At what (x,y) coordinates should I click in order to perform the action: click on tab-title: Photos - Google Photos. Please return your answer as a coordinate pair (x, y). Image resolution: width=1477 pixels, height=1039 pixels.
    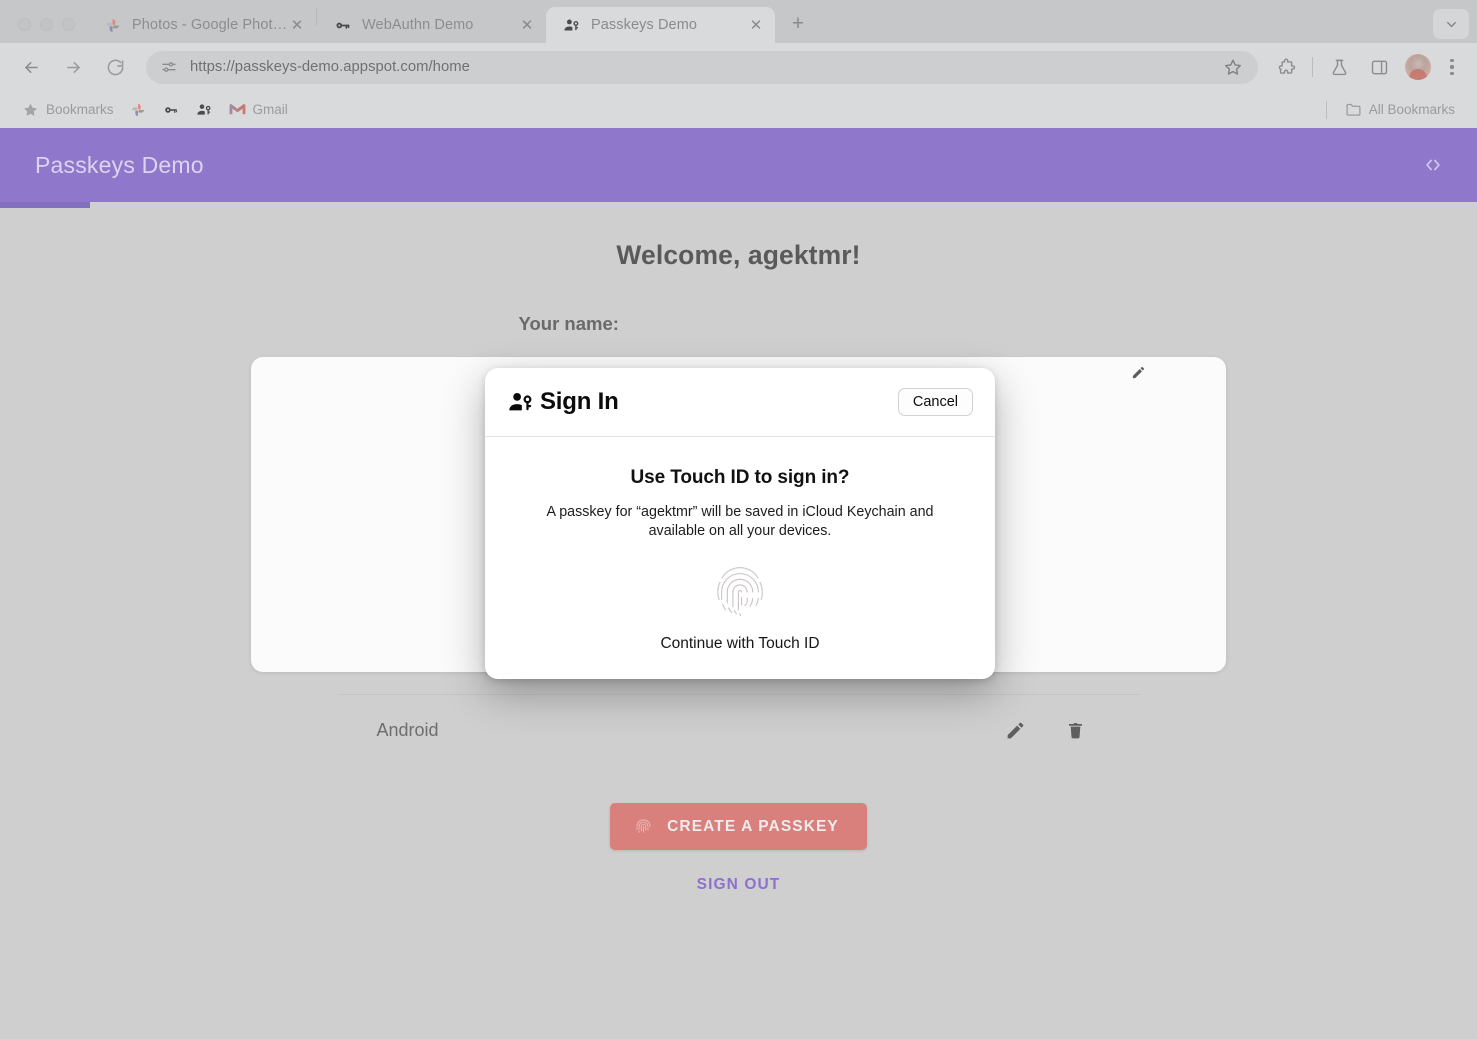
    Looking at the image, I should click on (210, 25).